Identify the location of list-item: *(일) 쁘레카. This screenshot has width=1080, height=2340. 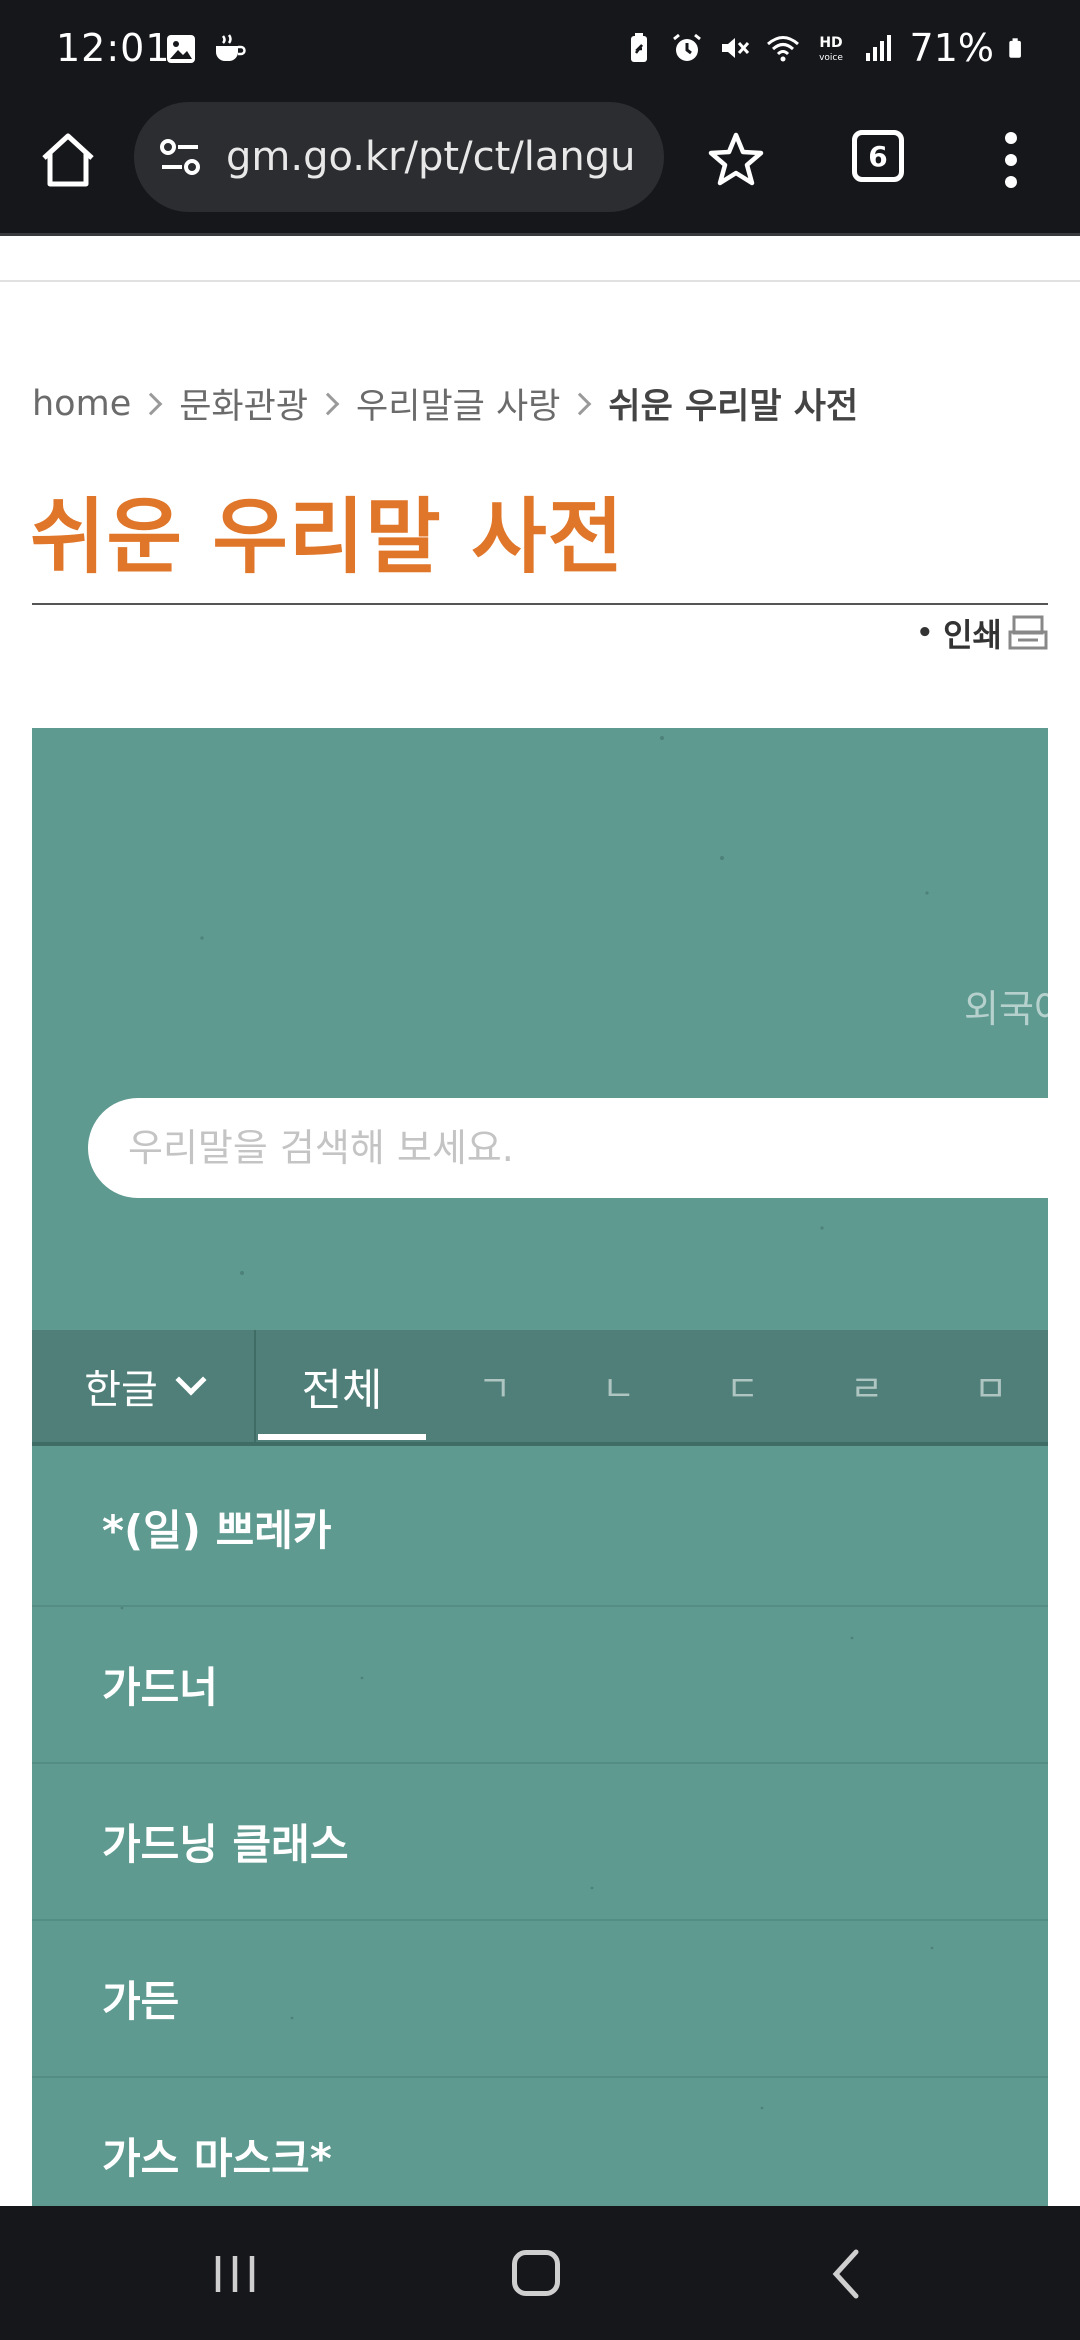
(540, 1528).